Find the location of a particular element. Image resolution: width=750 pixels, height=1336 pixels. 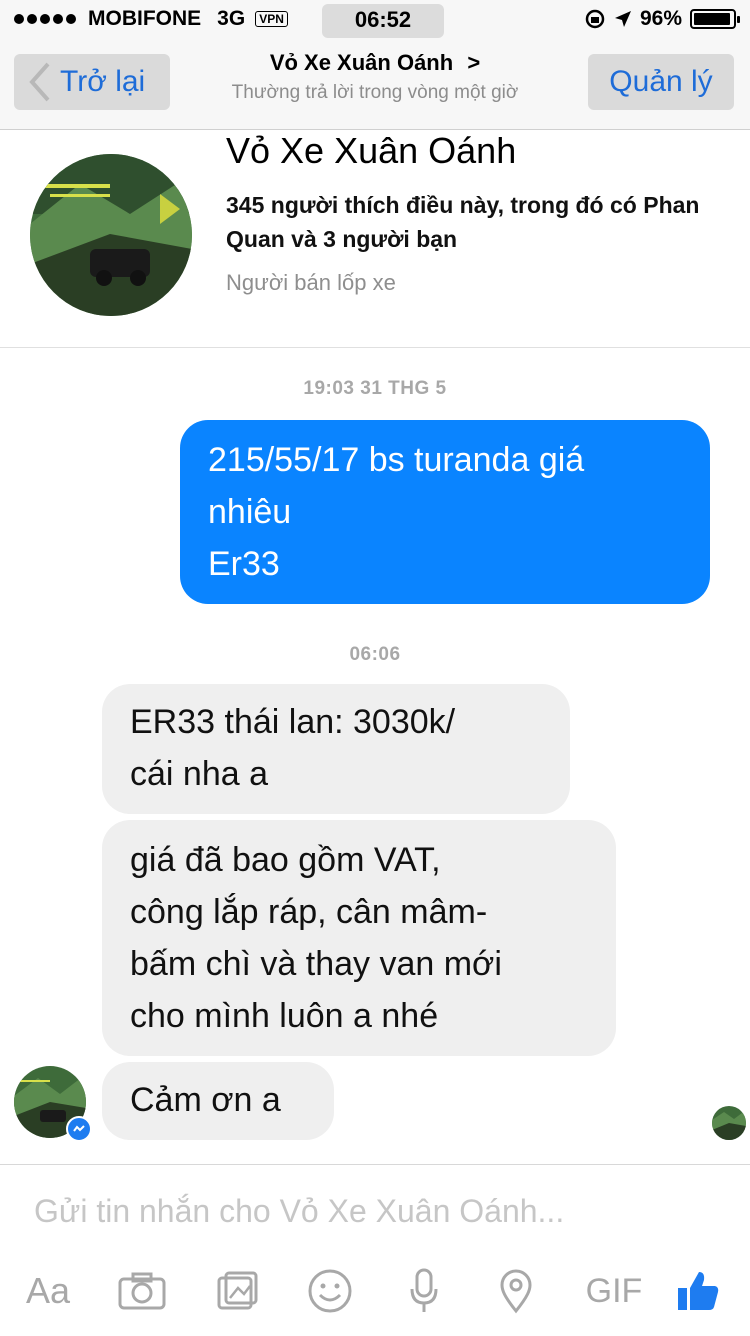

composer-toolbar: Aa GIF is located at coordinates (375, 1293).